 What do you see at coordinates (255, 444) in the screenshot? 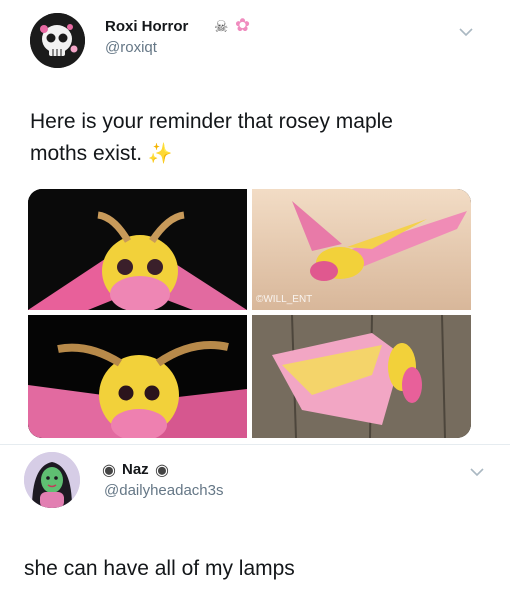
I see `tweet-divider` at bounding box center [255, 444].